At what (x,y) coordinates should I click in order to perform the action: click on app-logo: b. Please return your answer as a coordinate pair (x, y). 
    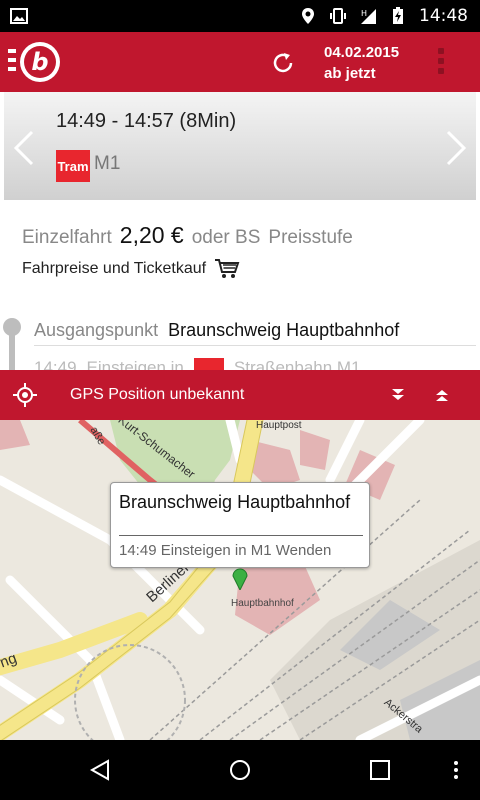
    Looking at the image, I should click on (40, 62).